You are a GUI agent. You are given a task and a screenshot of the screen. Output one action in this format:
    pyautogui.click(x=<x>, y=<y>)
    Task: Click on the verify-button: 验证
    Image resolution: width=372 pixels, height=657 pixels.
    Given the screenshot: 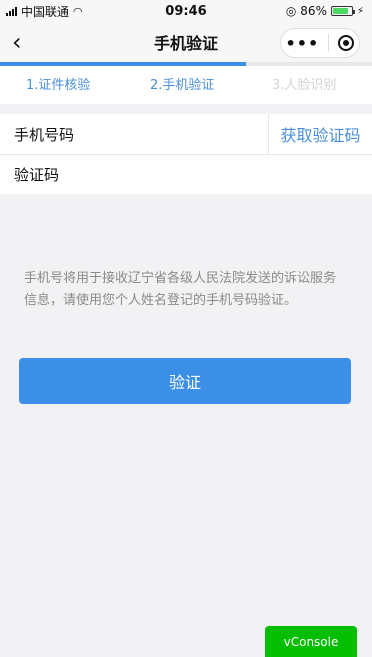 What is the action you would take?
    pyautogui.click(x=185, y=381)
    